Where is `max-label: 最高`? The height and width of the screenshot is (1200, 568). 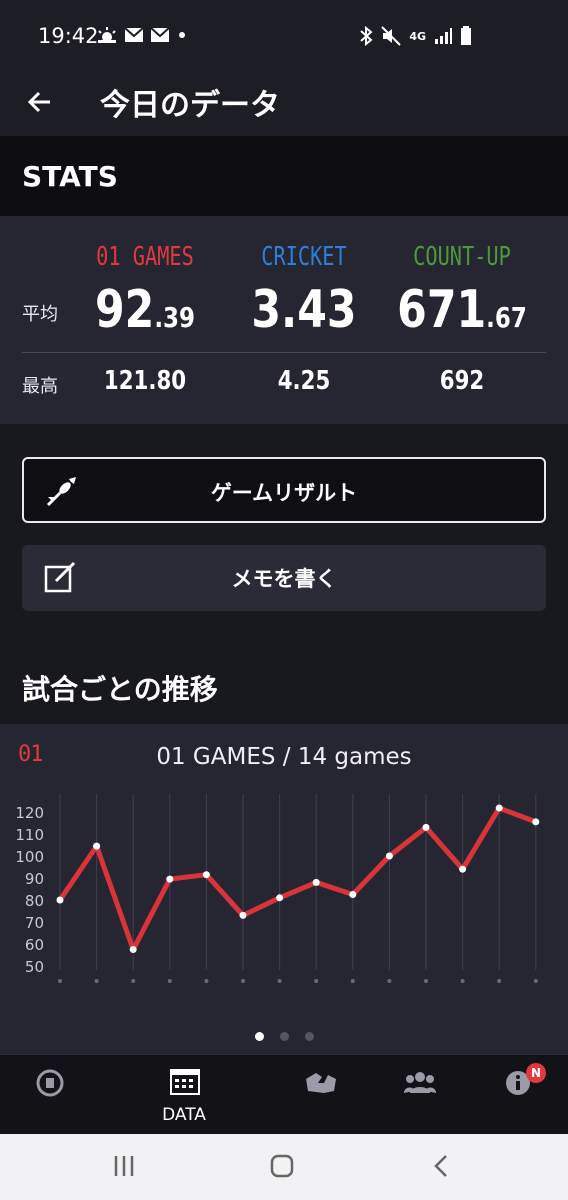
max-label: 最高 is located at coordinates (40, 386).